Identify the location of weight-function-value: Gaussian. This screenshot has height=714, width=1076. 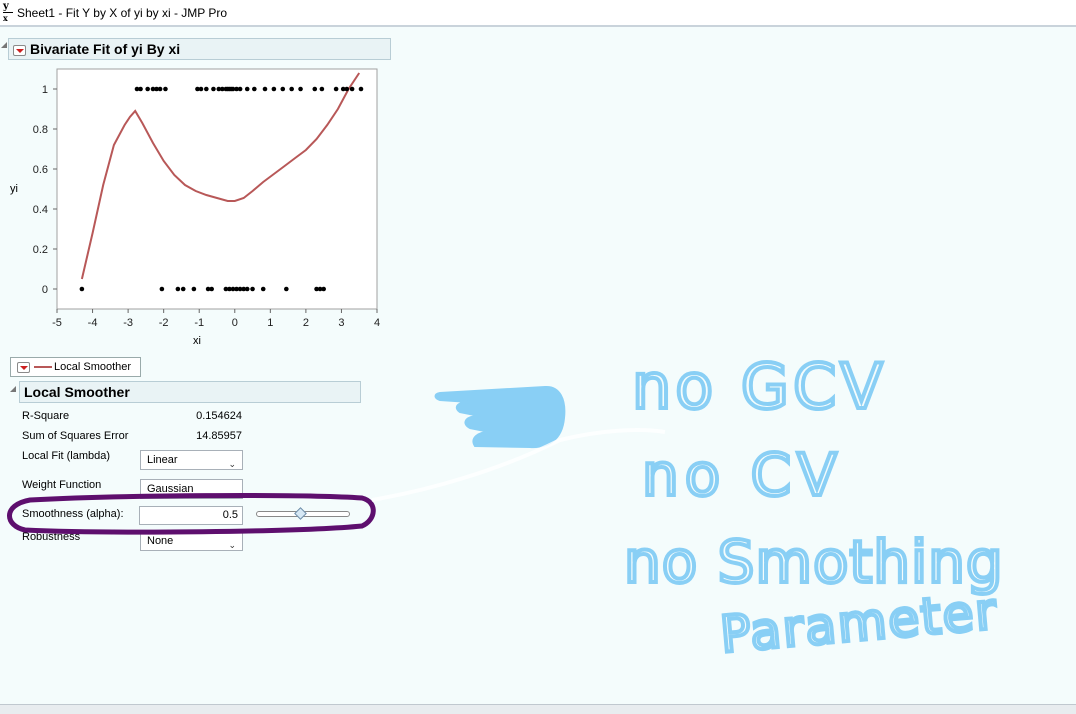
(170, 489).